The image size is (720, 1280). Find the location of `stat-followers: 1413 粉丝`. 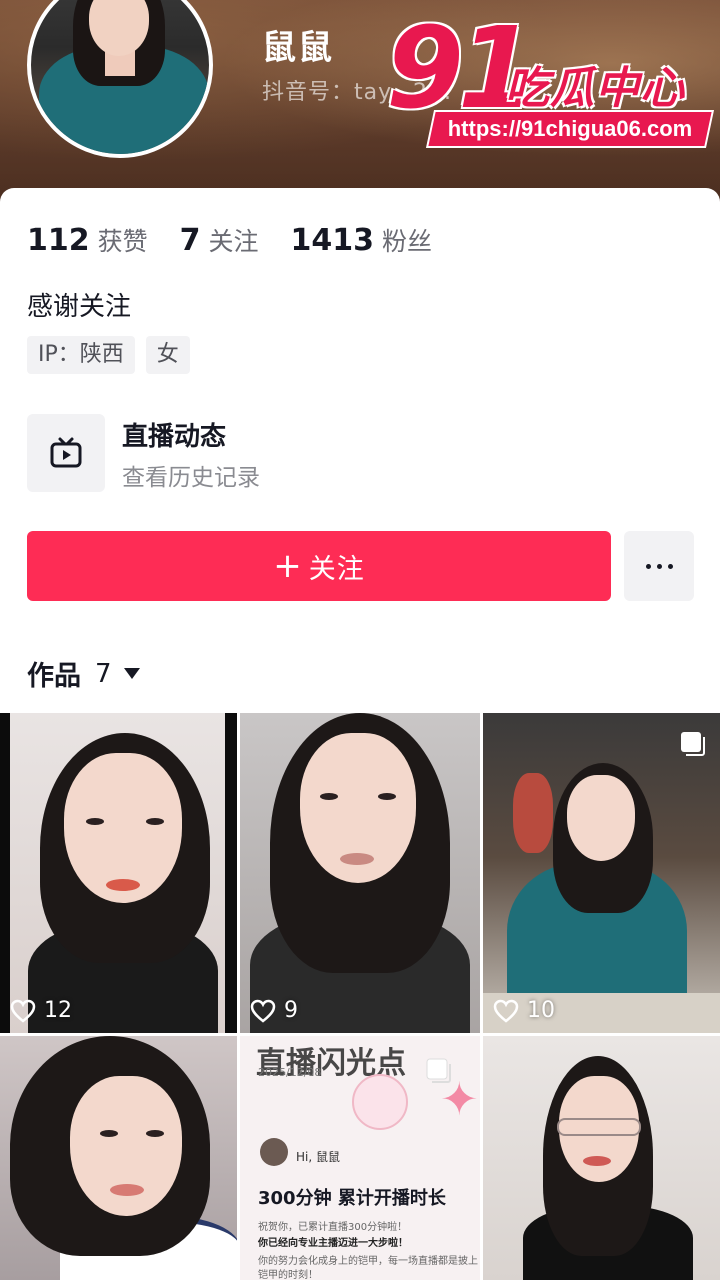

stat-followers: 1413 粉丝 is located at coordinates (362, 240).